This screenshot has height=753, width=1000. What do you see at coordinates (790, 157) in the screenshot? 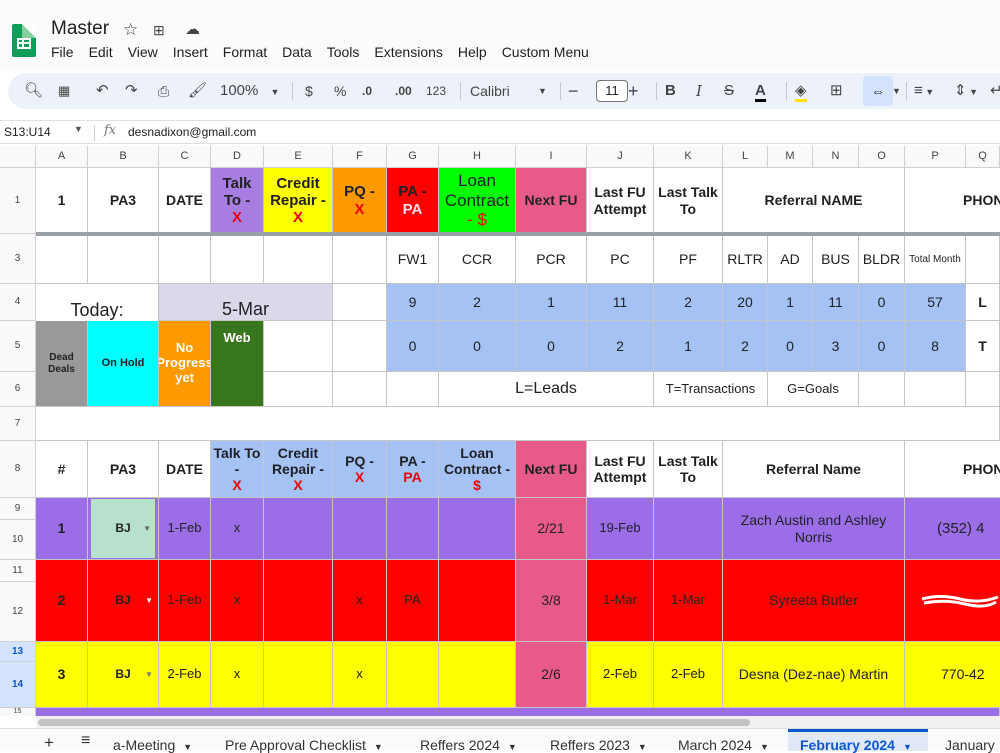
I see `column-header: M` at bounding box center [790, 157].